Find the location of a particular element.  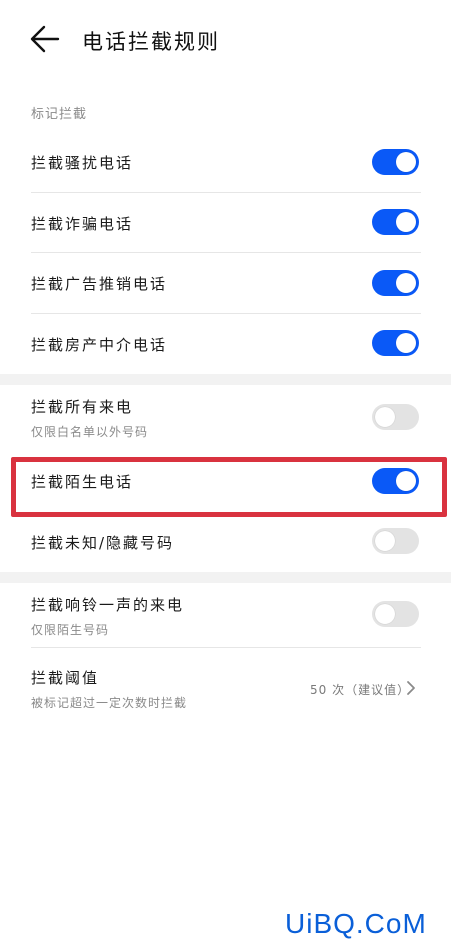

toggle-fraud is located at coordinates (395, 222).